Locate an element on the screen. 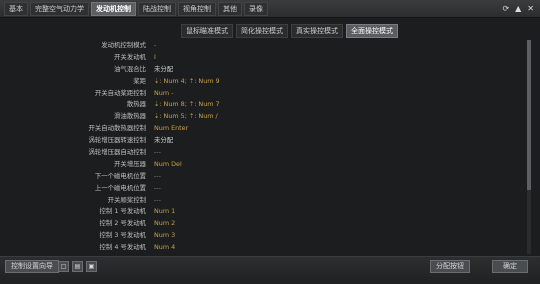 This screenshot has height=284, width=540. binding-row: 涡轮增压器转速控制 未分配 is located at coordinates (266, 141).